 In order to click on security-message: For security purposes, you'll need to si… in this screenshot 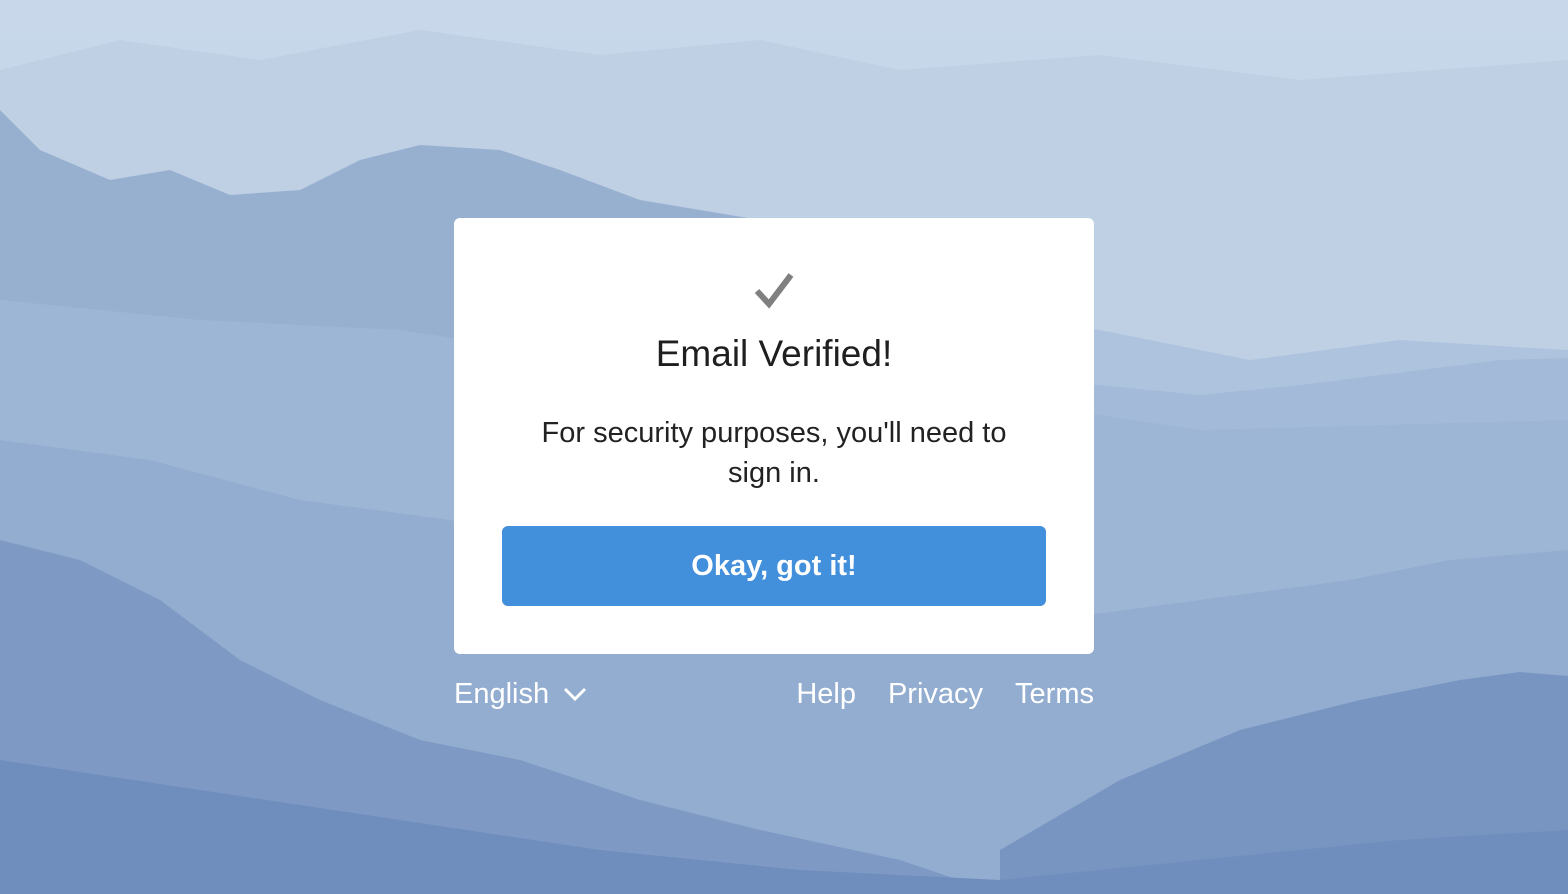, I will do `click(774, 453)`.